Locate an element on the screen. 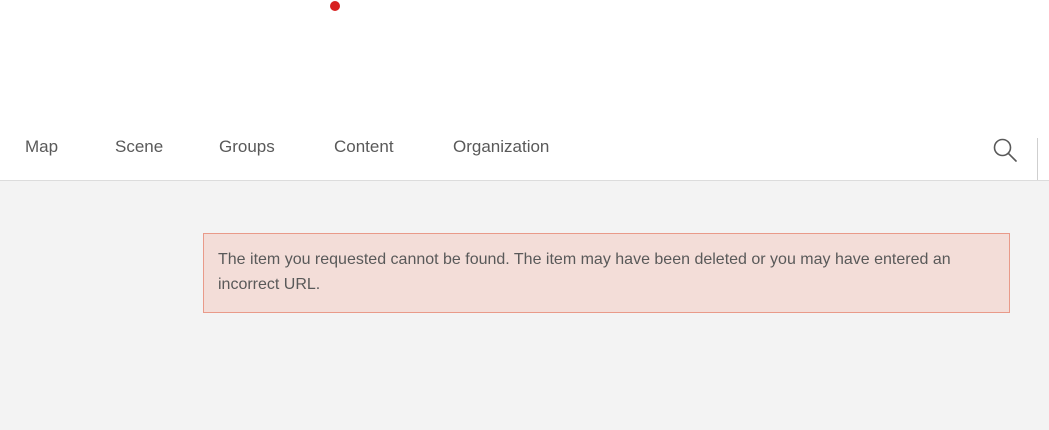  nav-item-content: Content is located at coordinates (364, 147).